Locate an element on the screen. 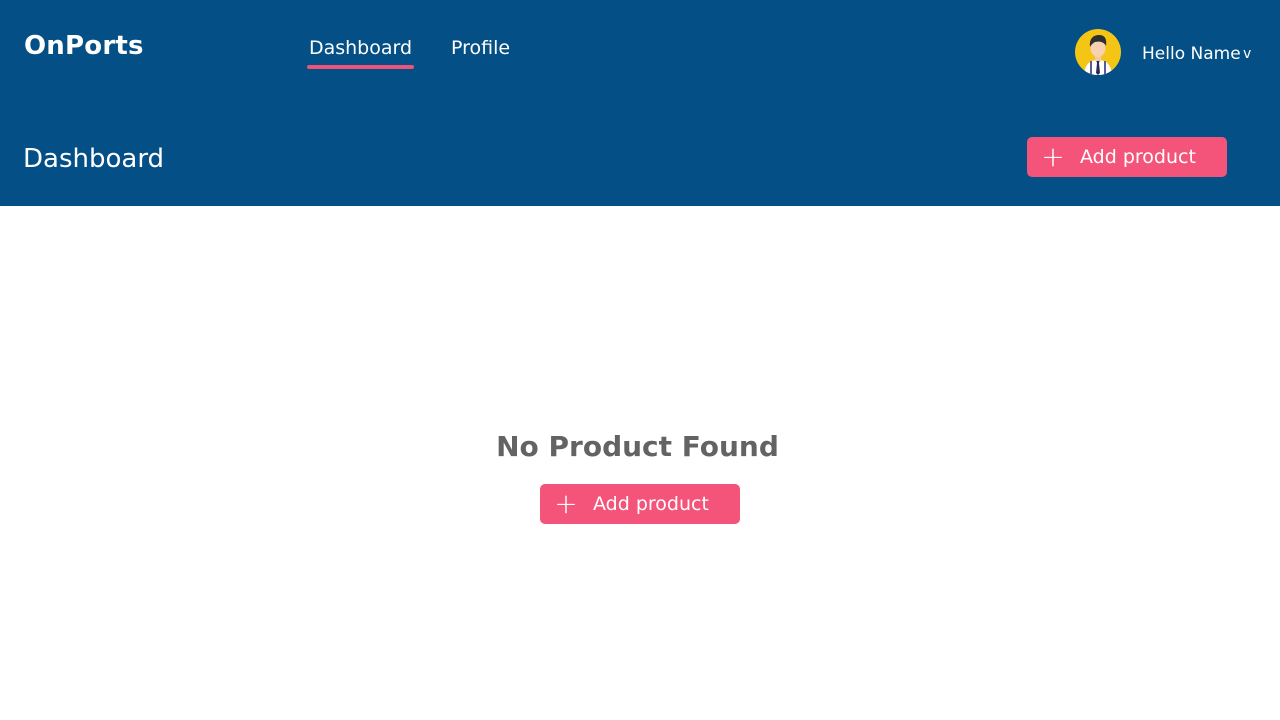  empty-state-message: No Product Found is located at coordinates (637, 446).